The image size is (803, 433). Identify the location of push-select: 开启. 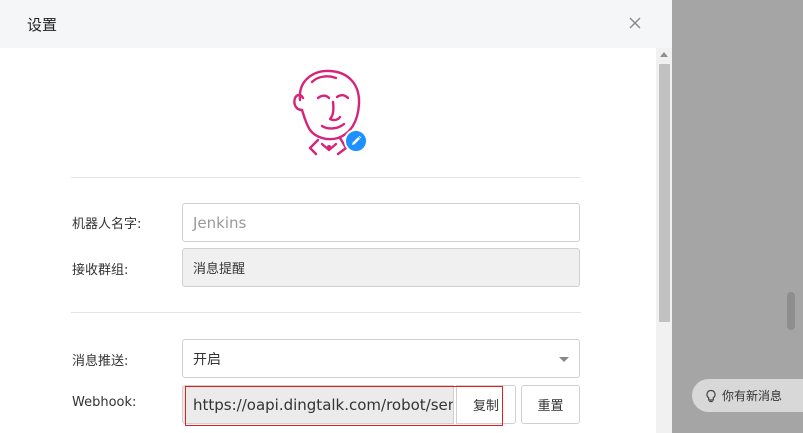
(381, 358).